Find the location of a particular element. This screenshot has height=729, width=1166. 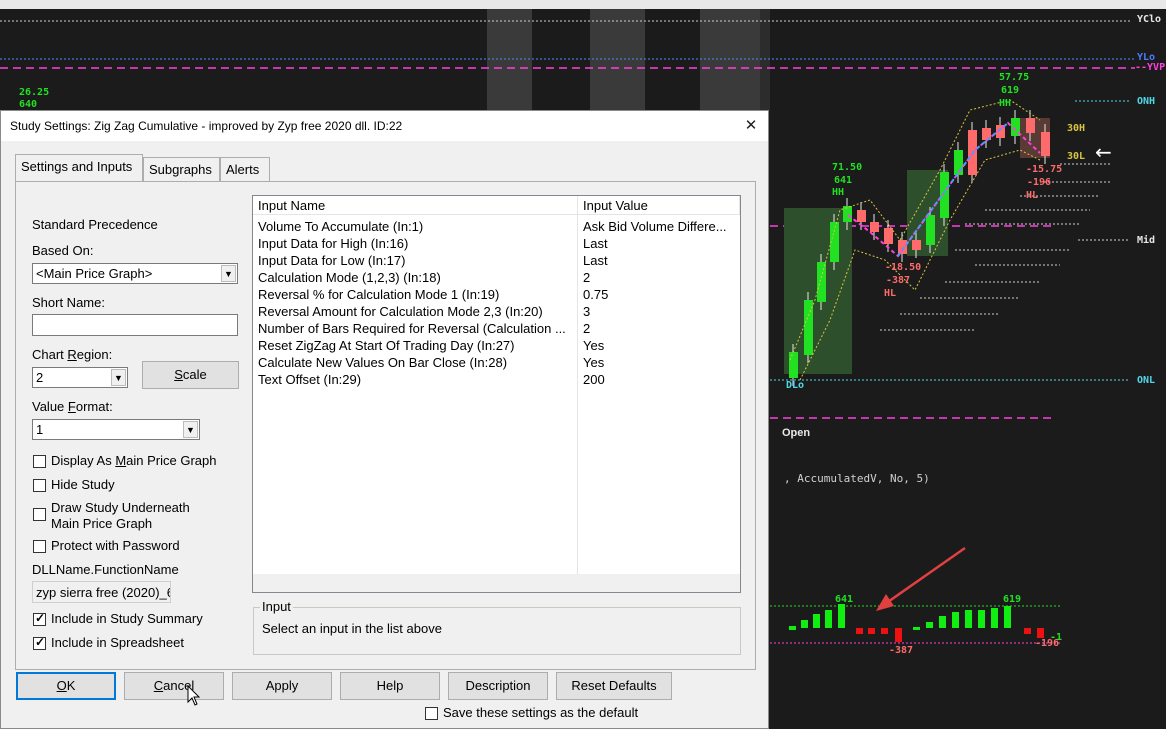

swing-price-label: -18.50 is located at coordinates (903, 267).